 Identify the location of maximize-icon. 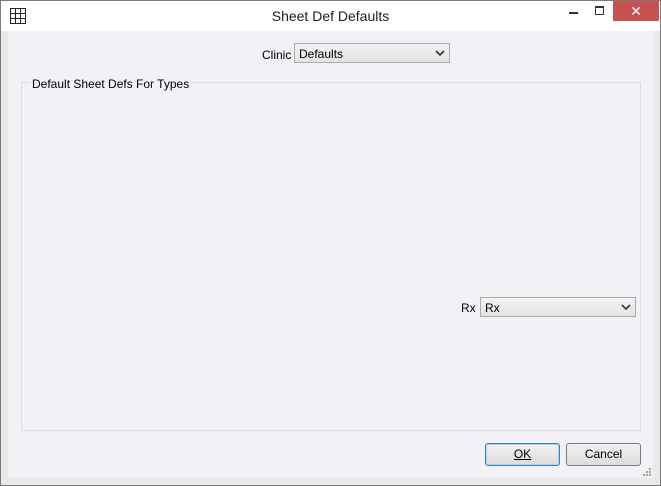
(599, 10).